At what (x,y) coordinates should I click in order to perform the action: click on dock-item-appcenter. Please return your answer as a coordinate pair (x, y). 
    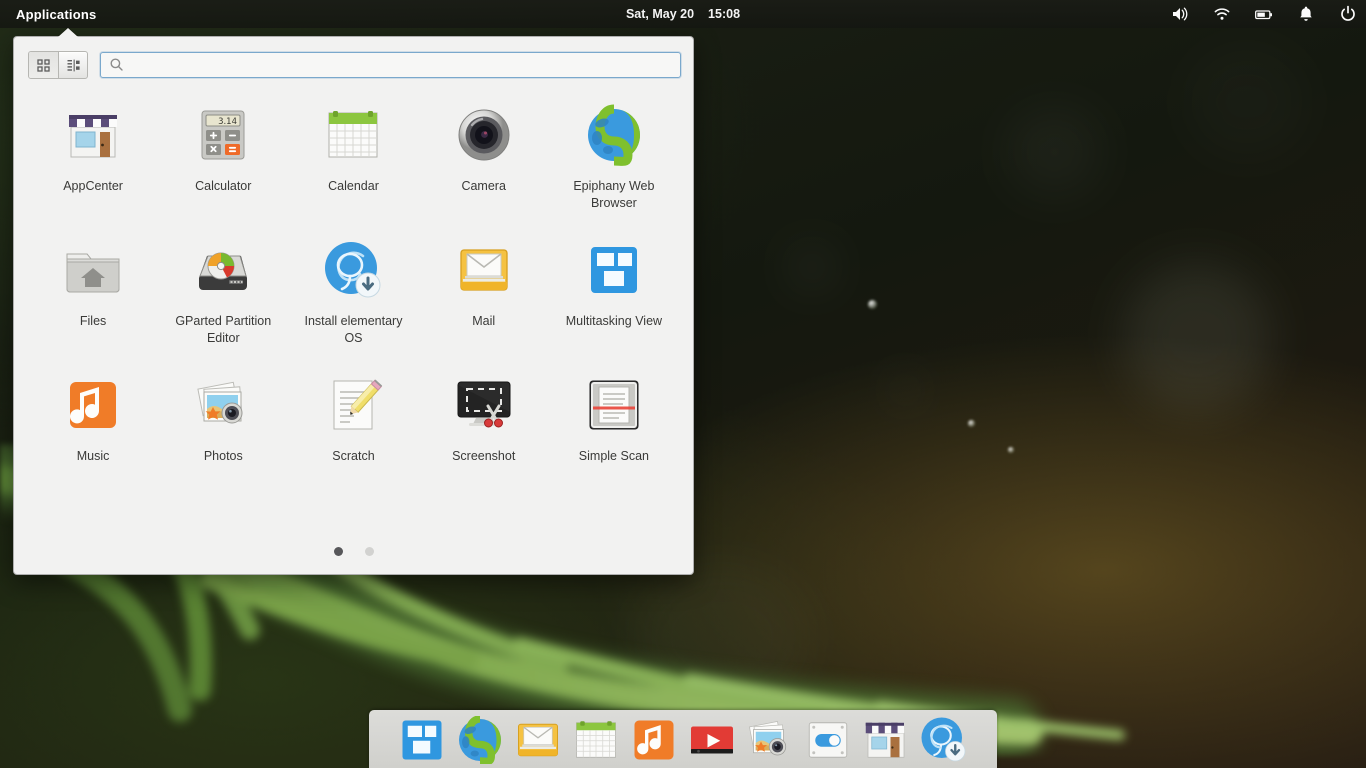
    Looking at the image, I should click on (886, 740).